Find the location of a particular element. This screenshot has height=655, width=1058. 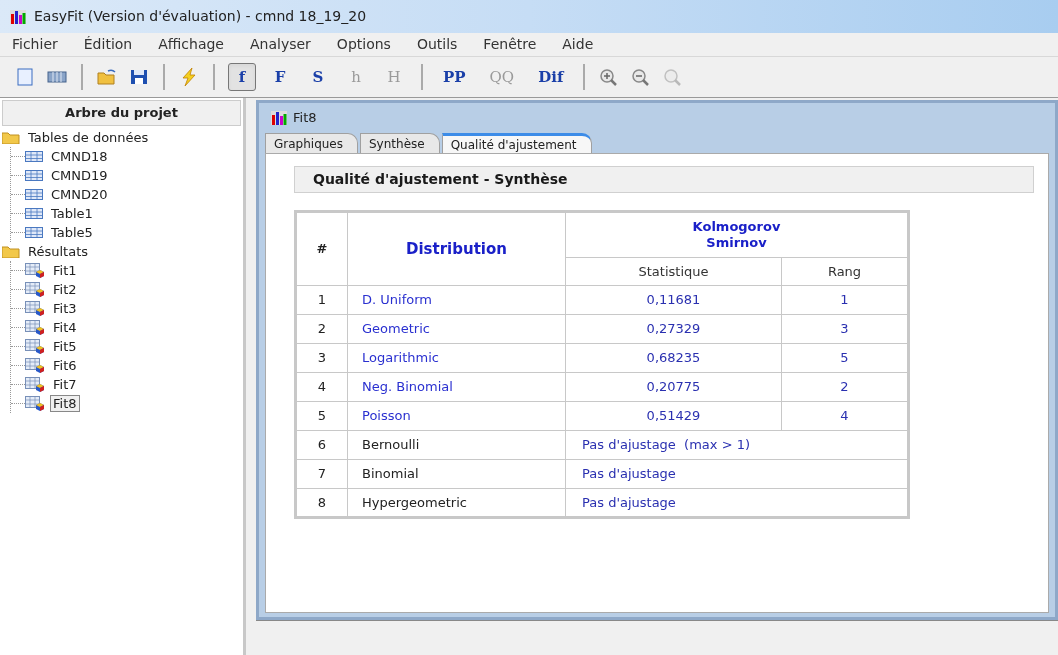

tree-item: CMND19 is located at coordinates (79, 175).